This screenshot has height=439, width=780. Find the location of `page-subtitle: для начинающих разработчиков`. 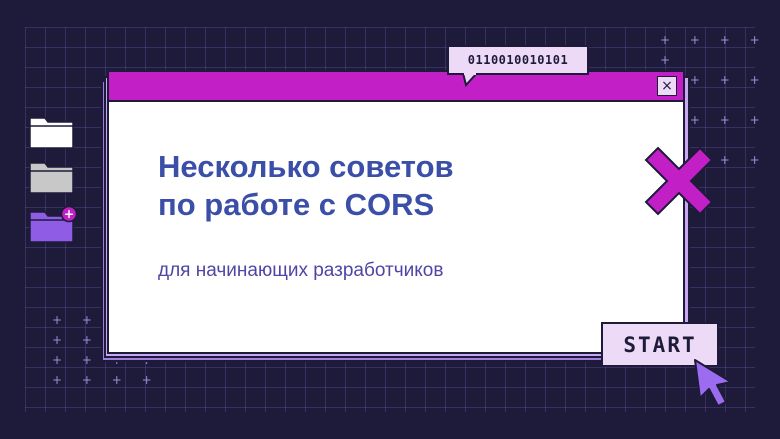

page-subtitle: для начинающих разработчиков is located at coordinates (301, 270).